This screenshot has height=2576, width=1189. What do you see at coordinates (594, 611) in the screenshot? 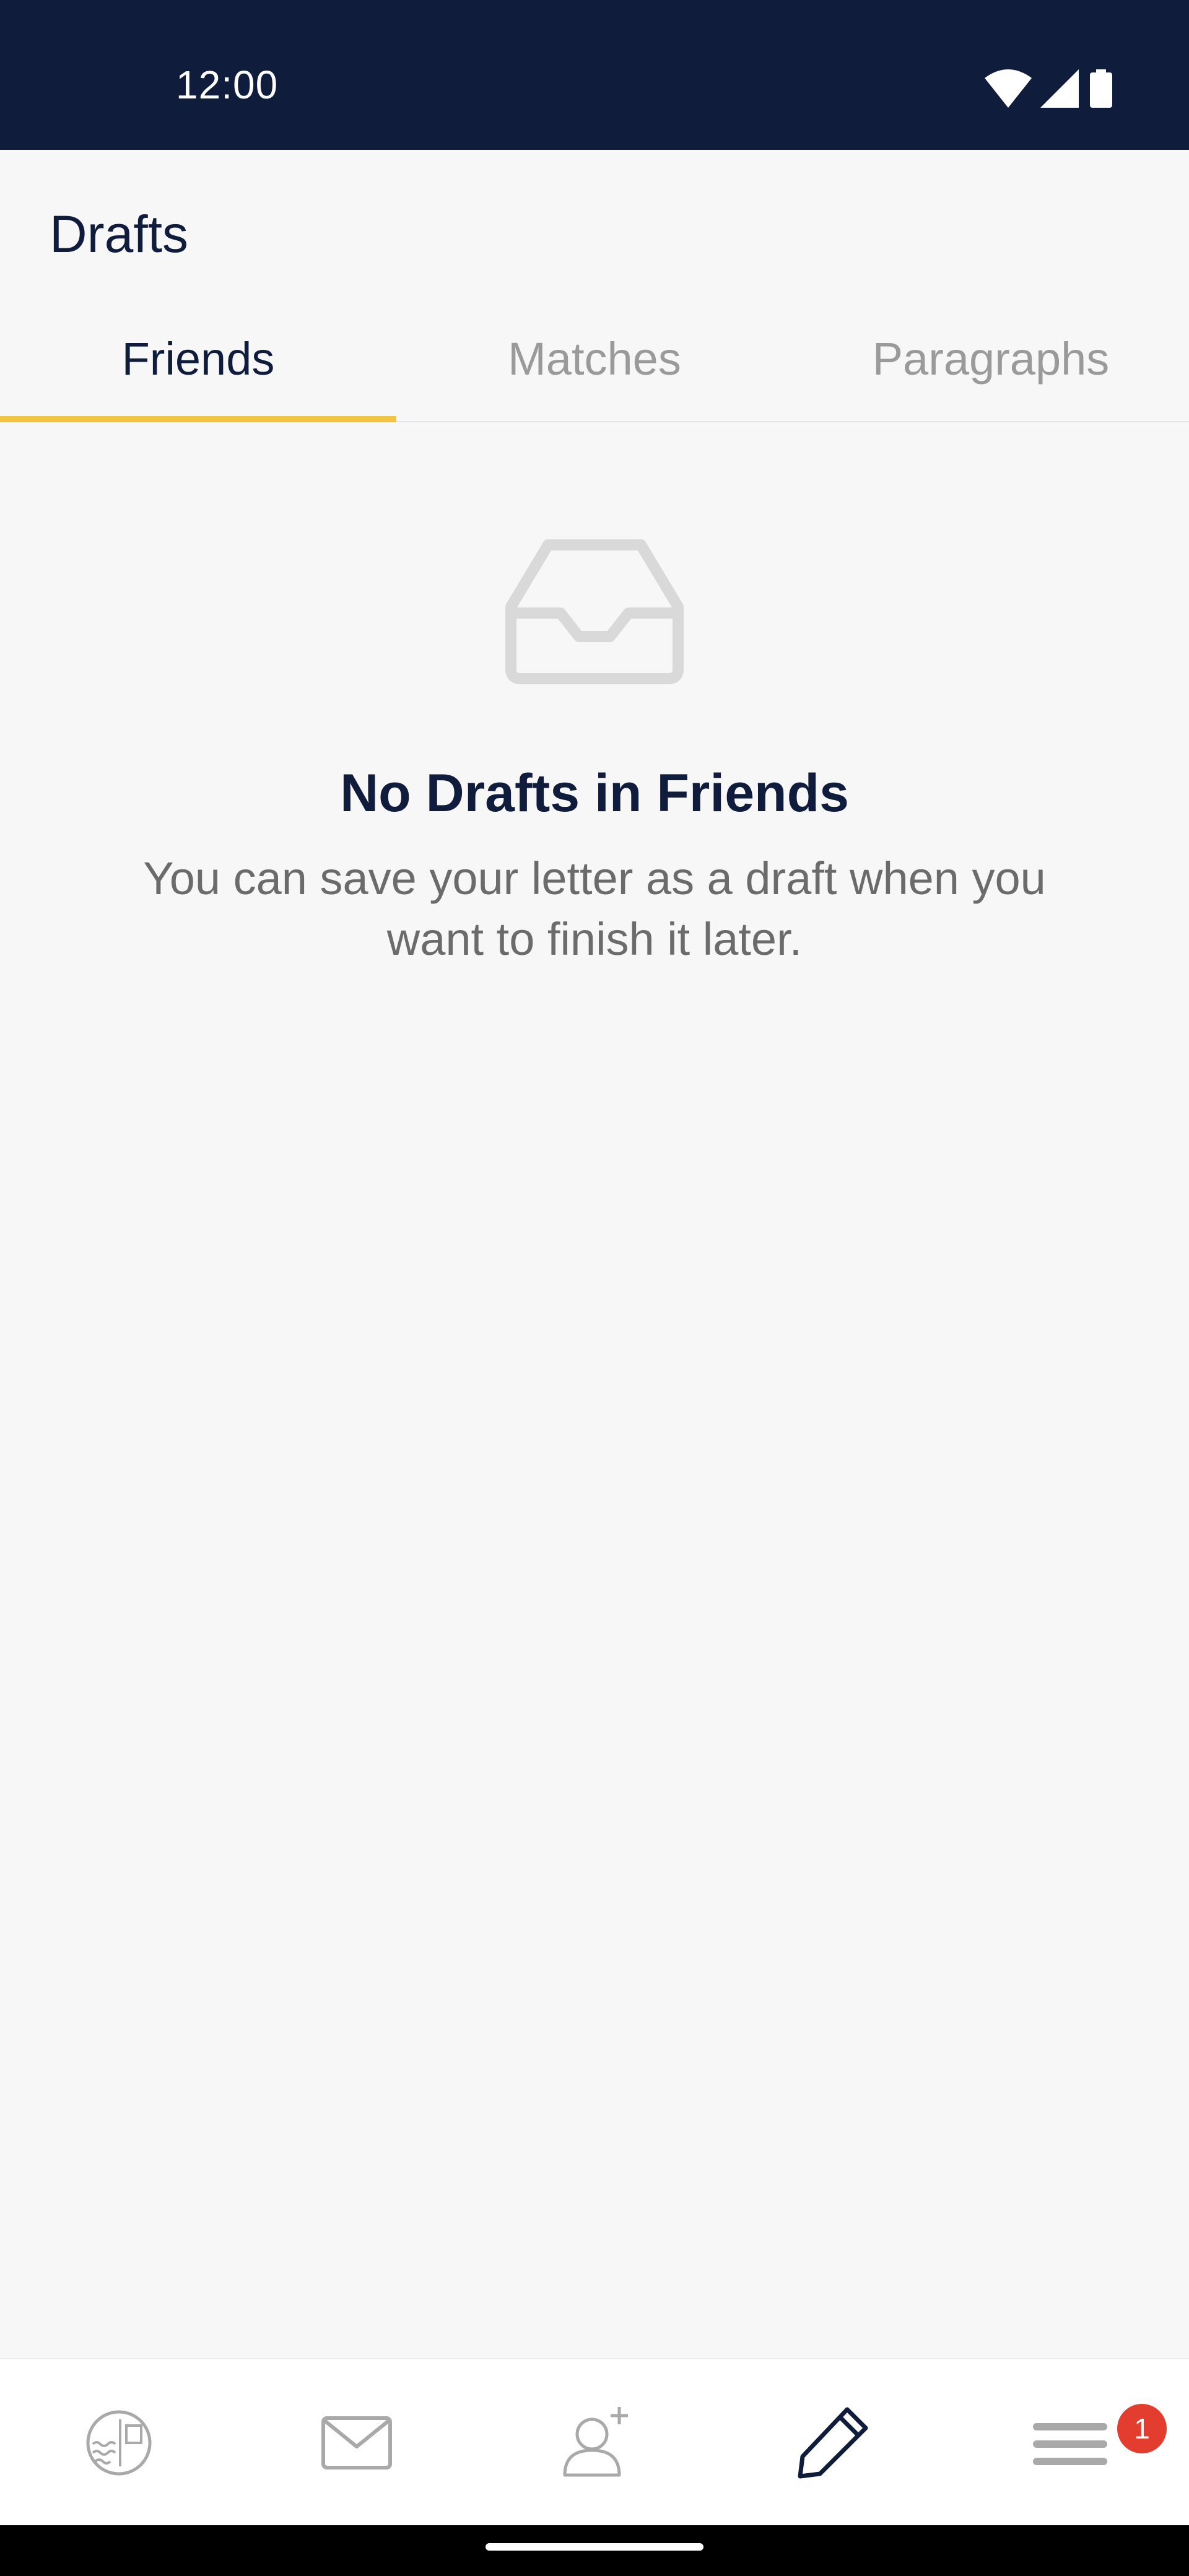
I see `inbox-icon` at bounding box center [594, 611].